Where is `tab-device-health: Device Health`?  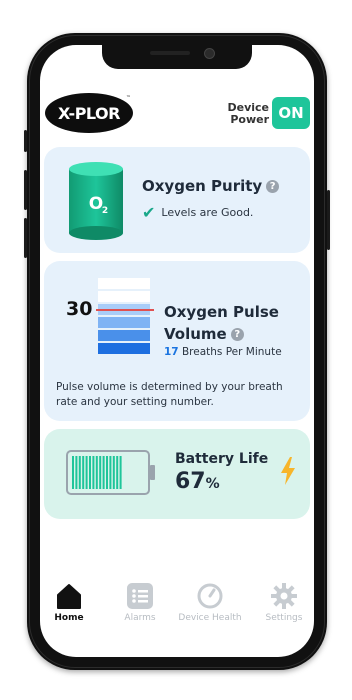 tab-device-health: Device Health is located at coordinates (210, 603).